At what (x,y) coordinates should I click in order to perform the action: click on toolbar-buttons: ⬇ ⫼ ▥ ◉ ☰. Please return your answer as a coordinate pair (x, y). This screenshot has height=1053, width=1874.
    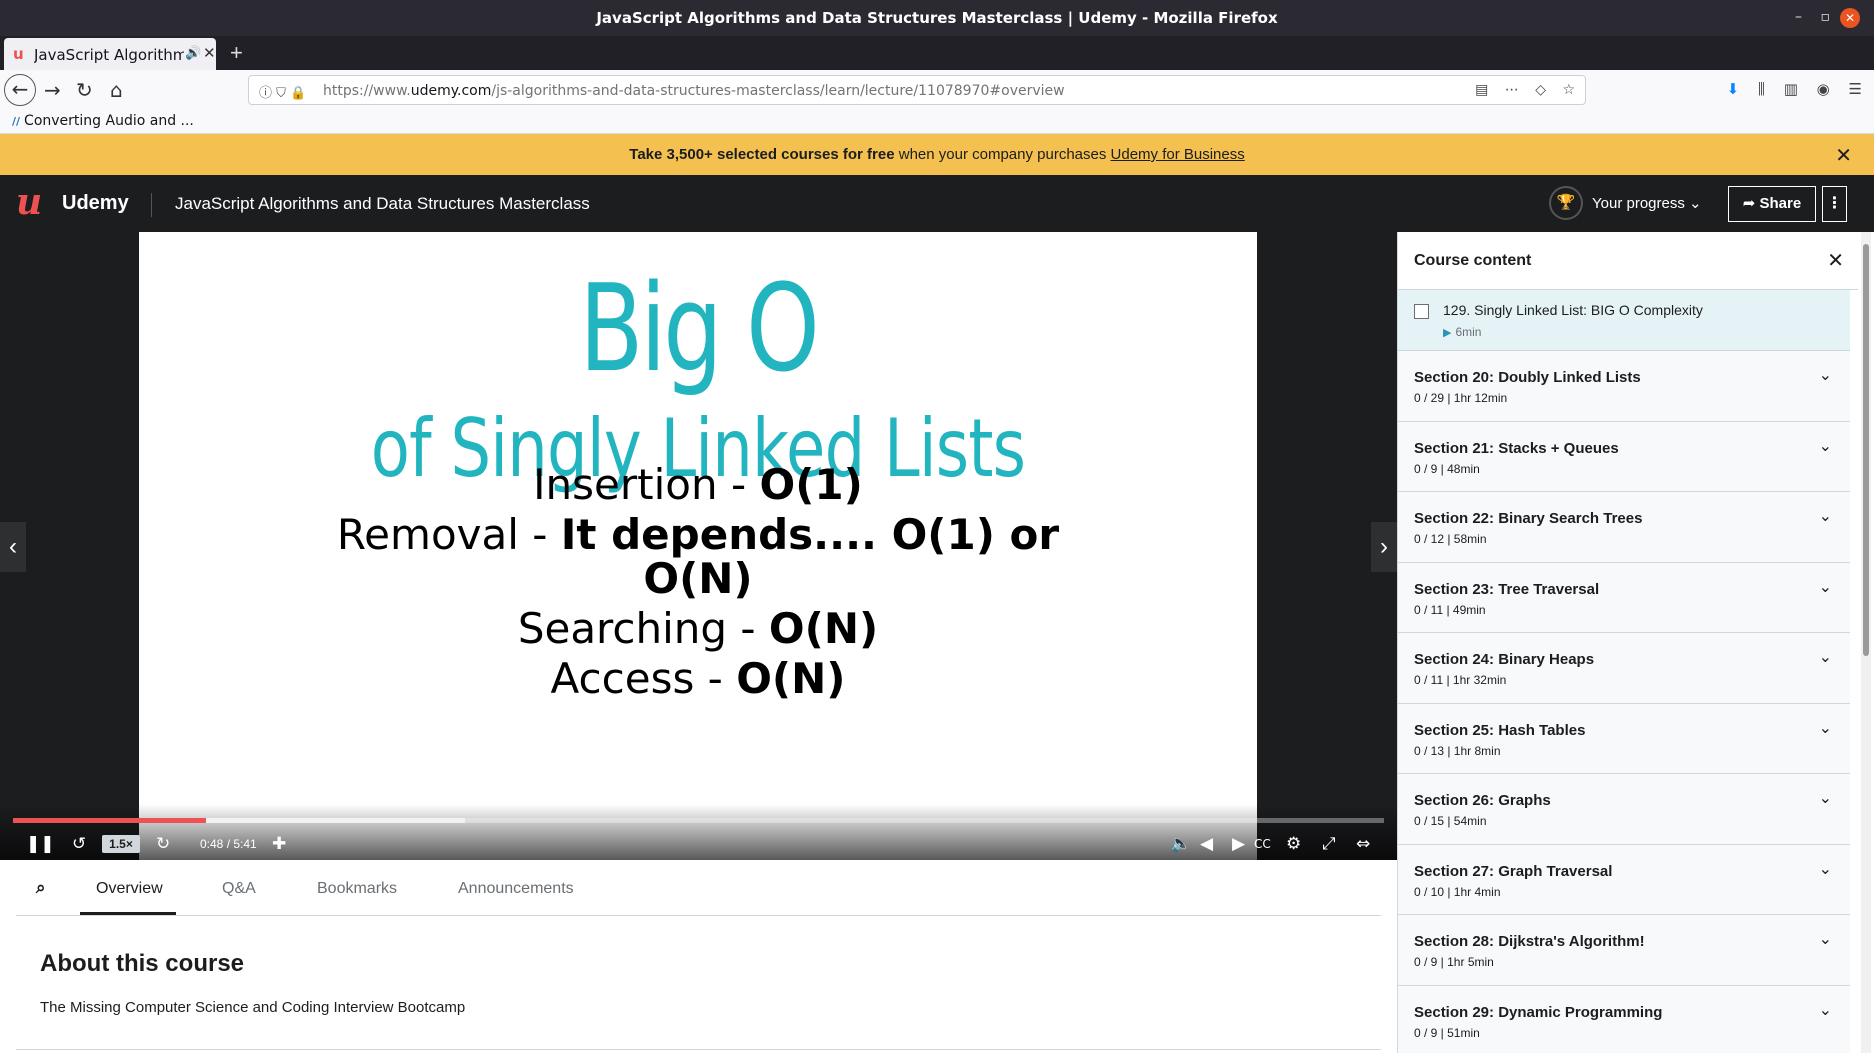
    Looking at the image, I should click on (1794, 89).